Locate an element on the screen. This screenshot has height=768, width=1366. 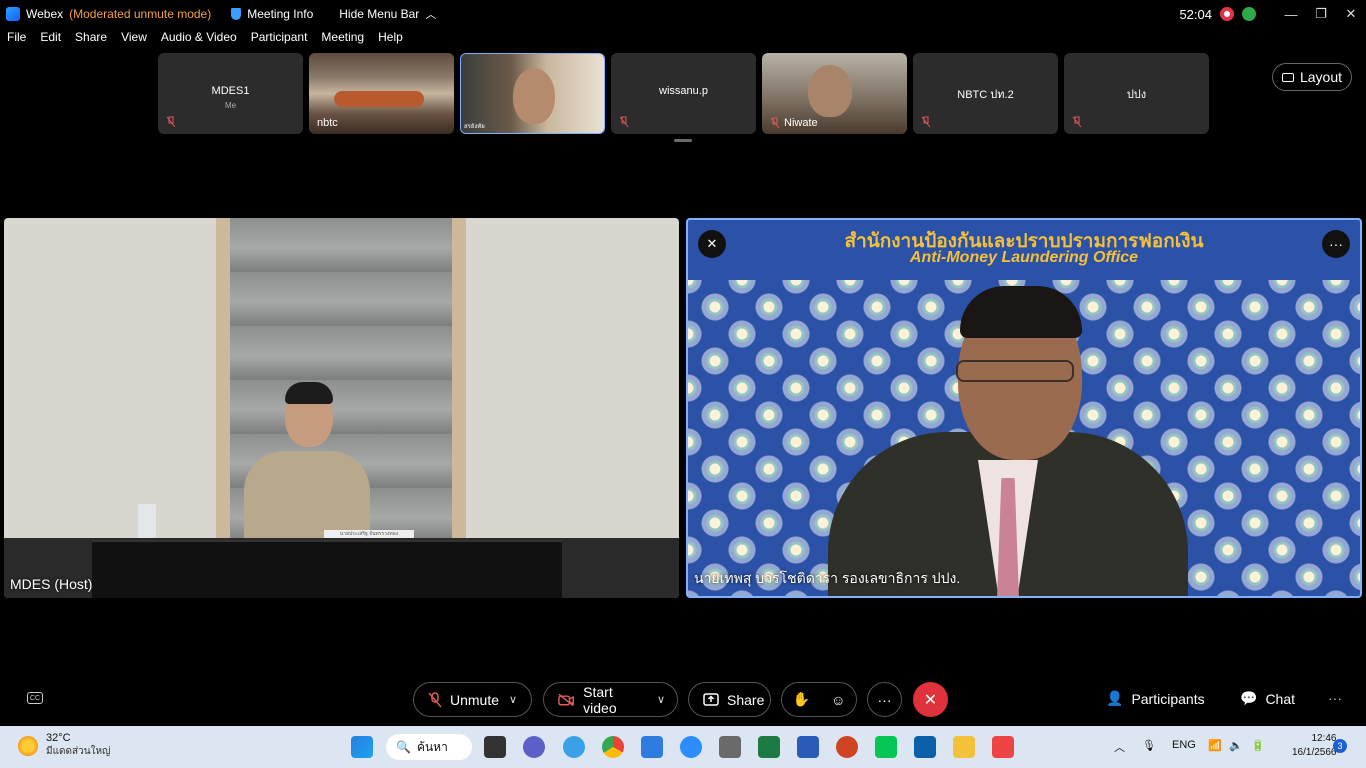
language-indicator: ENG is located at coordinates (1184, 745).